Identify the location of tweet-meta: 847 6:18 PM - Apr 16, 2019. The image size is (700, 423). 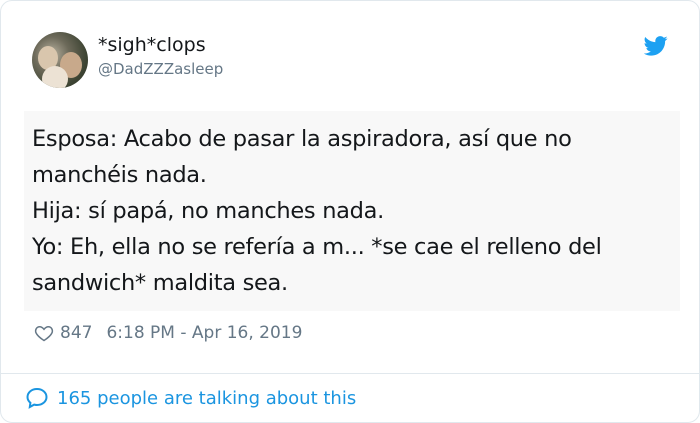
(168, 333).